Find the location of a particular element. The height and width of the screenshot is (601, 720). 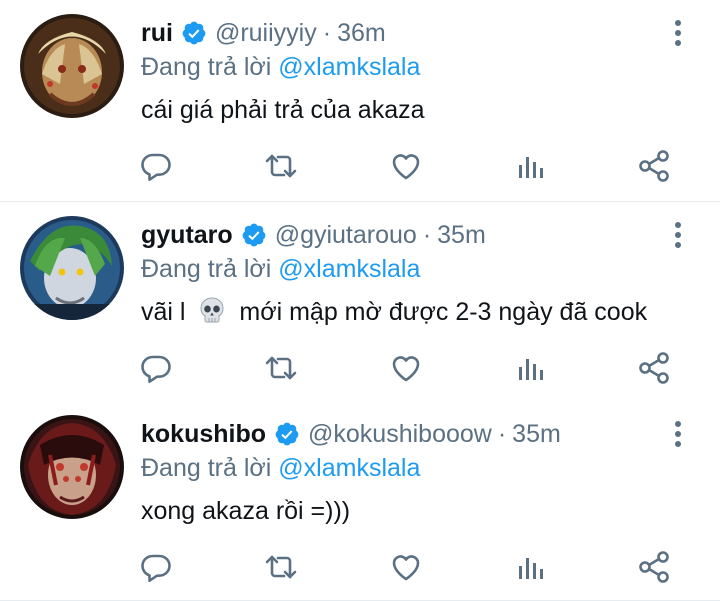

display-name: gyutaro is located at coordinates (187, 235).